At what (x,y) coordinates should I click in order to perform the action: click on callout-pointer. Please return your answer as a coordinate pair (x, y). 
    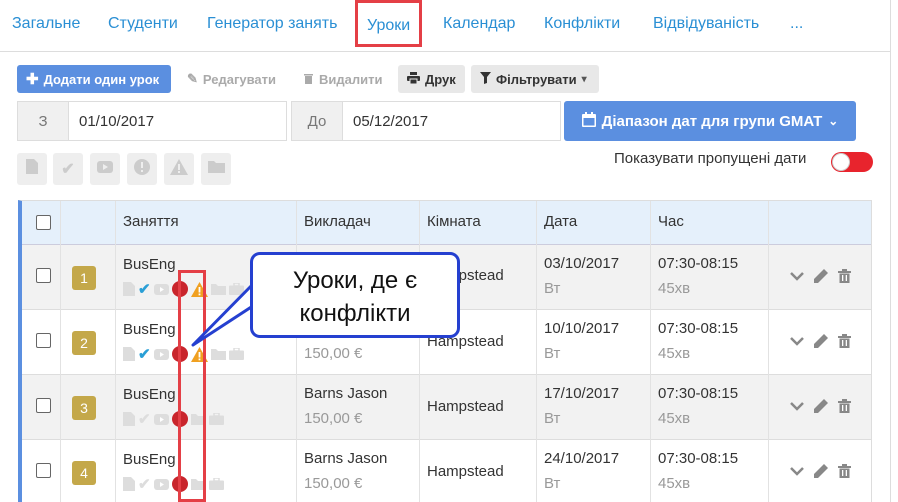
    Looking at the image, I should click on (227, 313).